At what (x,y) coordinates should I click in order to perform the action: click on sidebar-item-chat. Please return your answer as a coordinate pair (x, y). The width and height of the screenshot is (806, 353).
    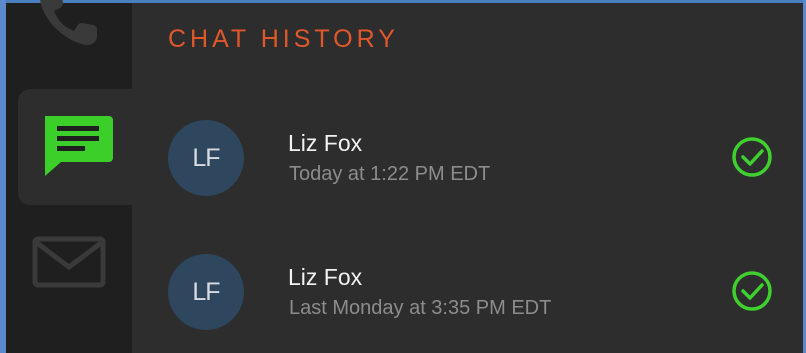
    Looking at the image, I should click on (77, 147).